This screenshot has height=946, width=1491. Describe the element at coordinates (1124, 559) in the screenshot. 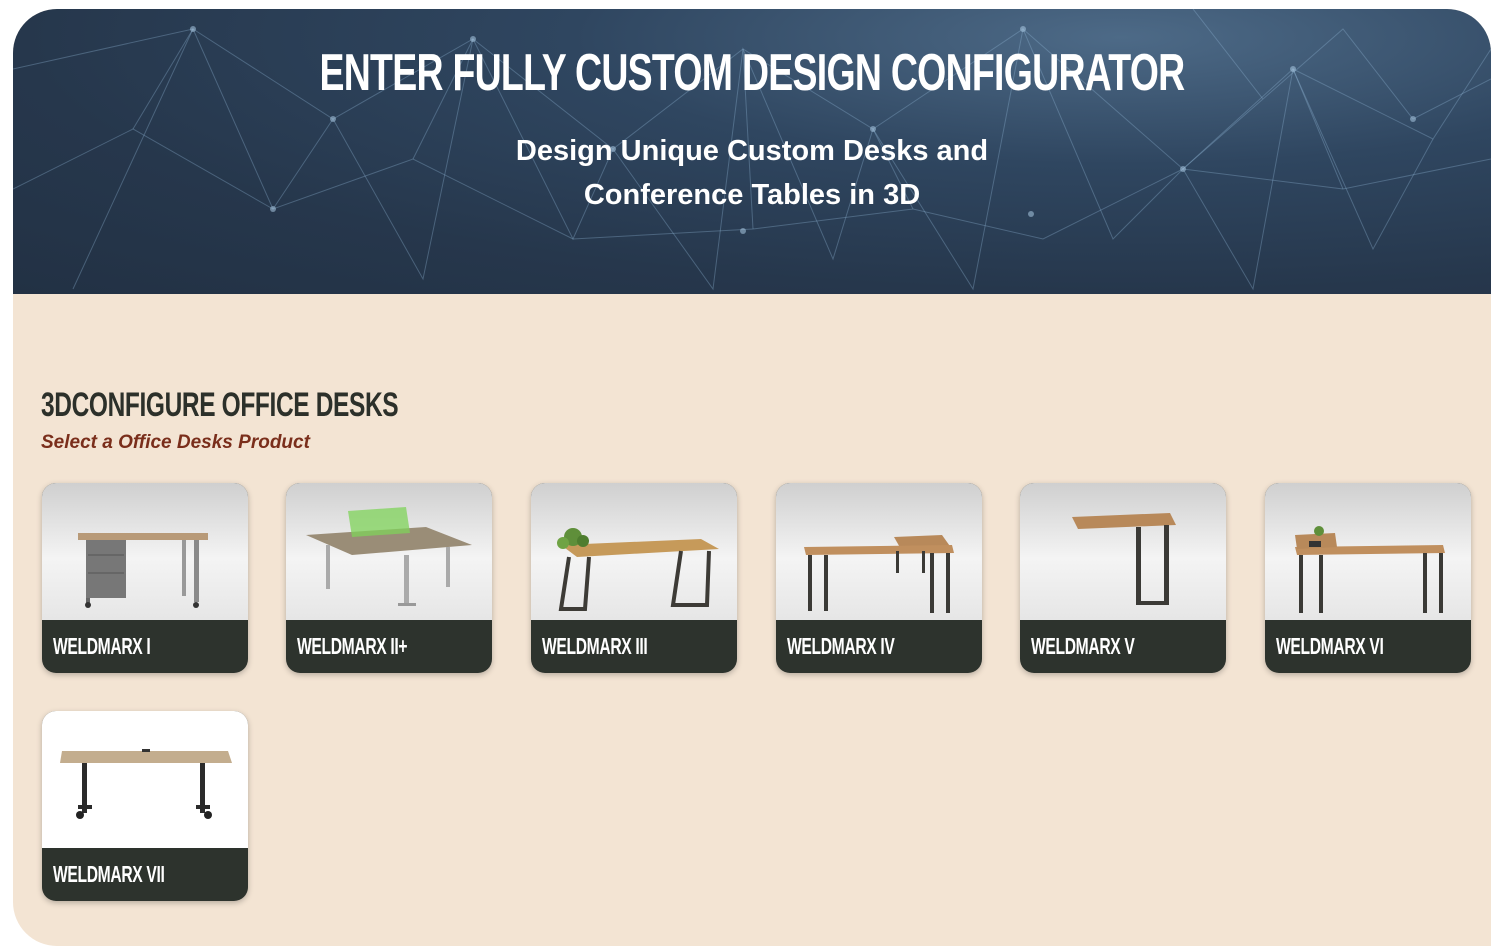

I see `return-desk-image` at that location.